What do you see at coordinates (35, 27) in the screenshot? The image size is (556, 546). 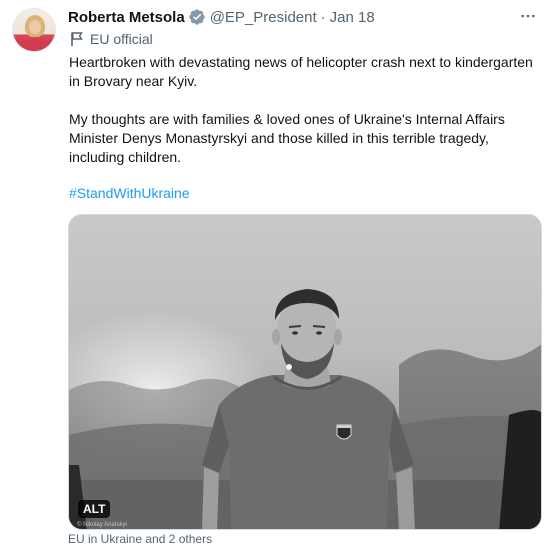 I see `avatar-face` at bounding box center [35, 27].